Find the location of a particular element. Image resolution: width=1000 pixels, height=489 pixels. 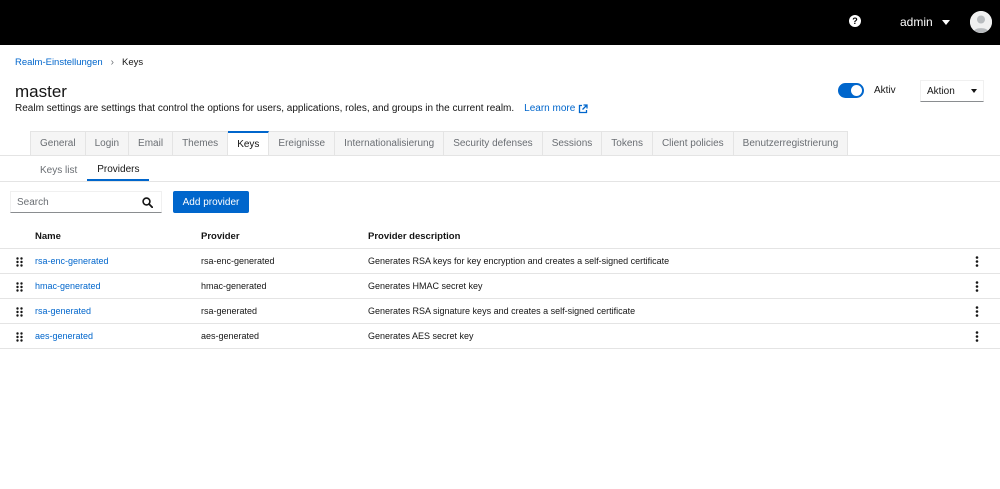

breadcrumb-realm-settings-link: Realm-Einstellungen is located at coordinates (59, 62).